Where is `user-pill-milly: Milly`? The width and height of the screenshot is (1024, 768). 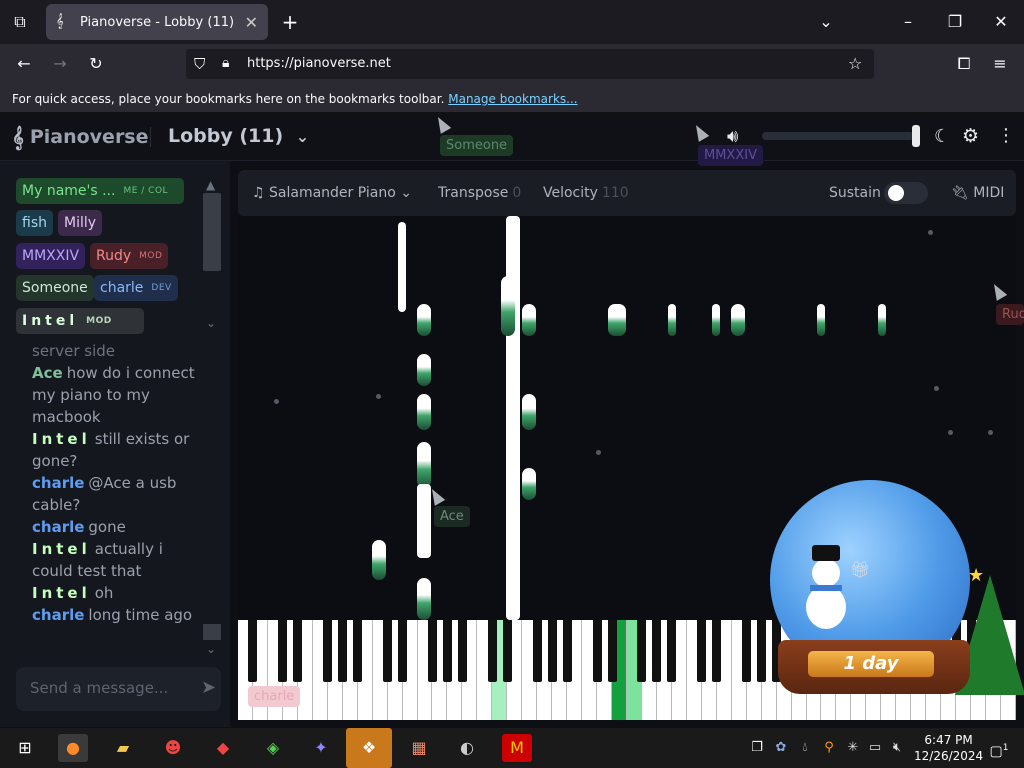
user-pill-milly: Milly is located at coordinates (80, 223).